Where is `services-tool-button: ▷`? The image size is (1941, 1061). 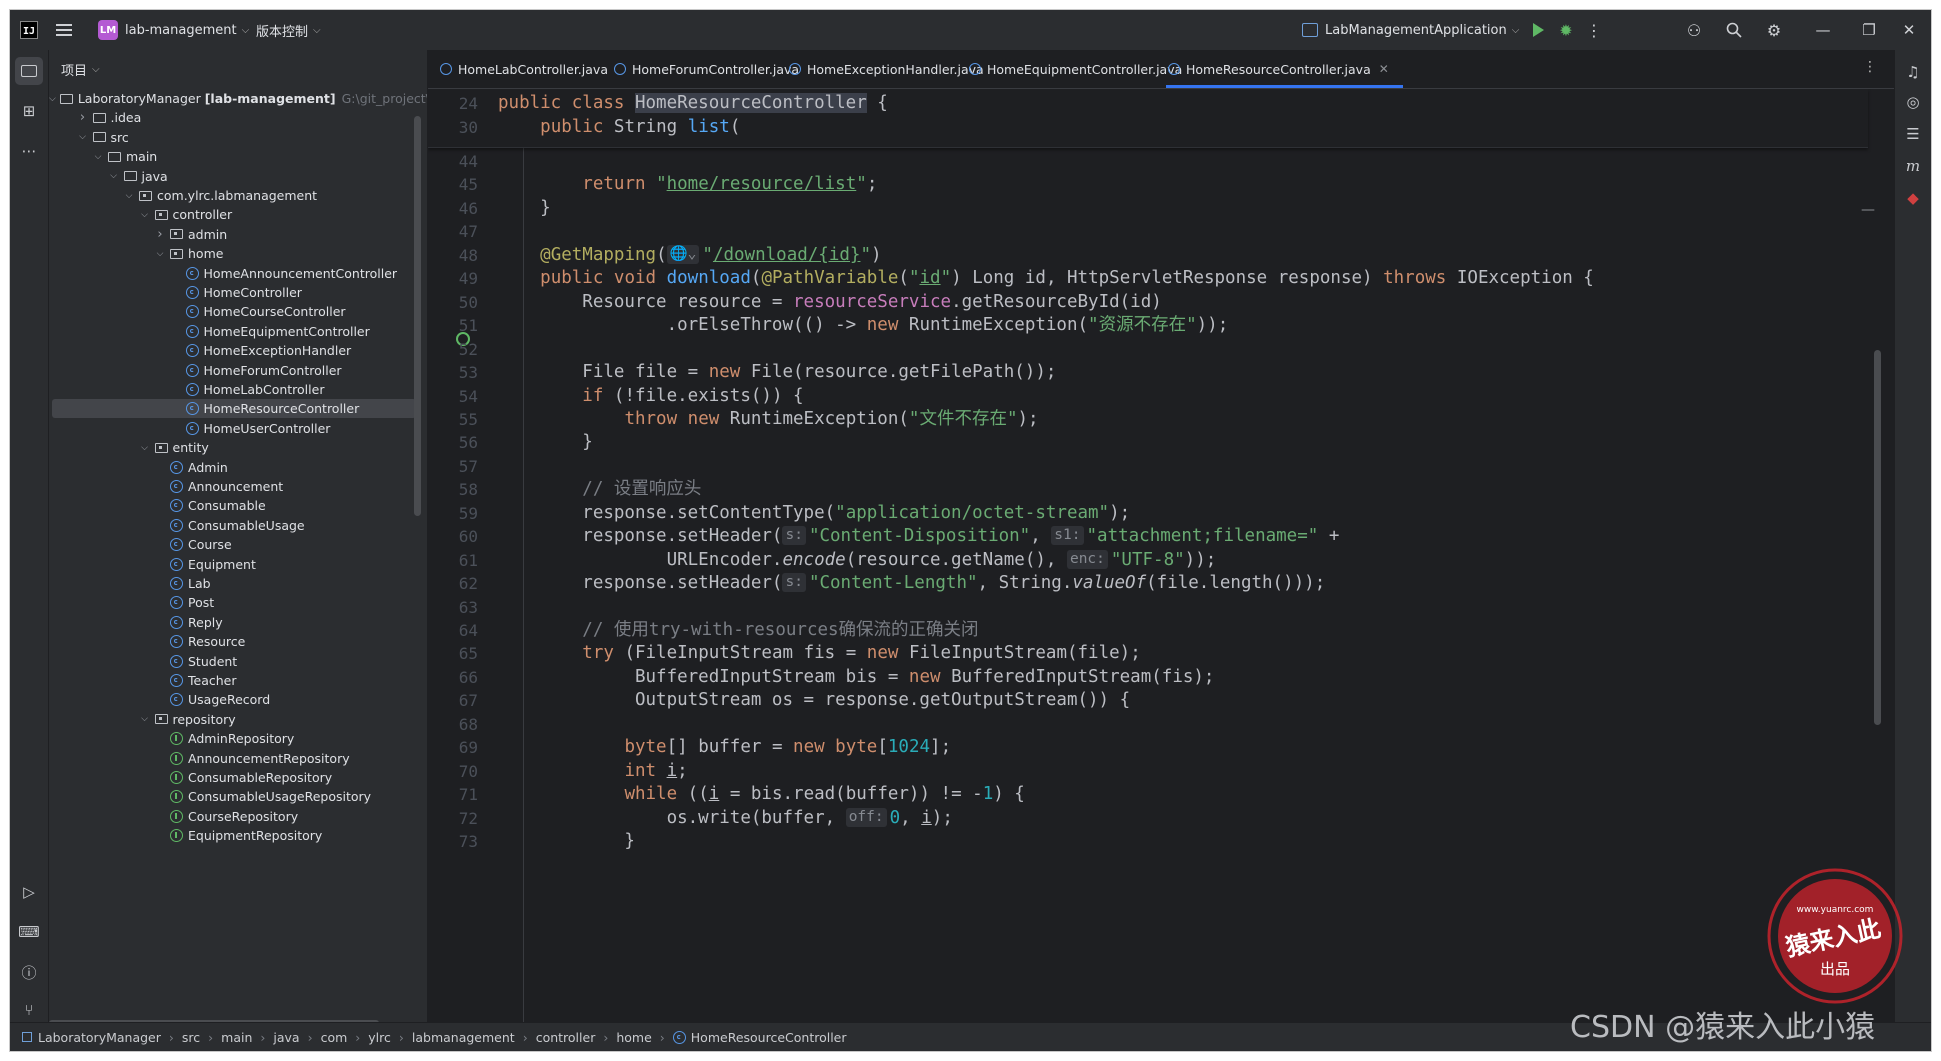
services-tool-button: ▷ is located at coordinates (29, 892).